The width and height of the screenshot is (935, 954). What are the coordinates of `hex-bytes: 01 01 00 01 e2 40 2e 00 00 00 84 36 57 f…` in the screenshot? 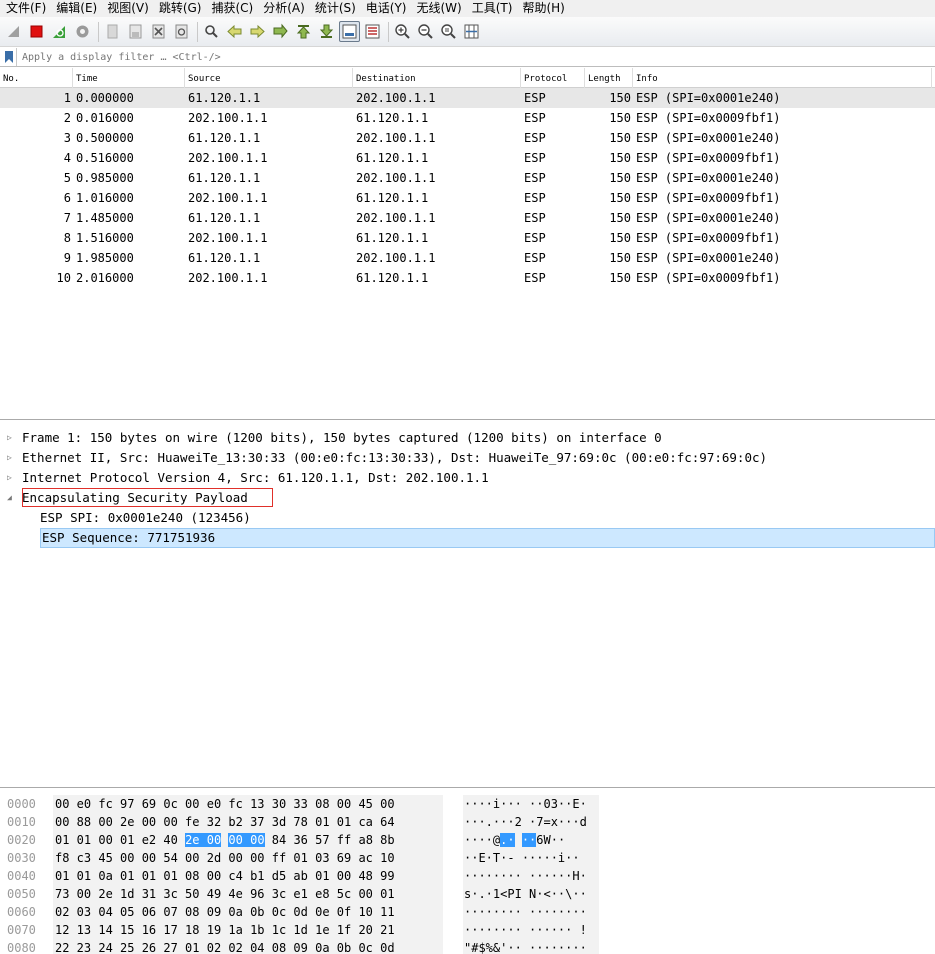 It's located at (248, 840).